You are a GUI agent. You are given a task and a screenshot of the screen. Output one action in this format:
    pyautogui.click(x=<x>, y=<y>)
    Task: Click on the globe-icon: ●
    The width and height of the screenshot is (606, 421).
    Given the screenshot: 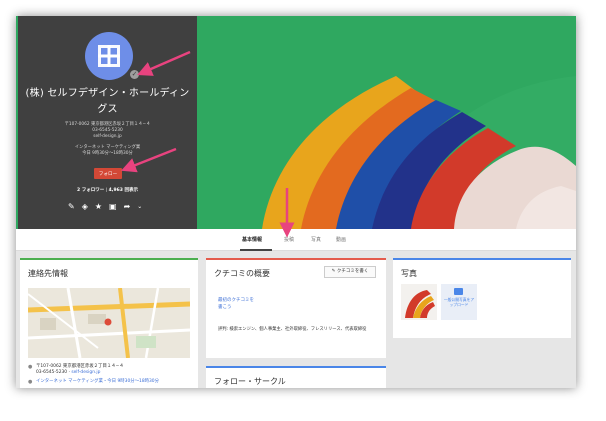 What is the action you would take?
    pyautogui.click(x=30, y=382)
    